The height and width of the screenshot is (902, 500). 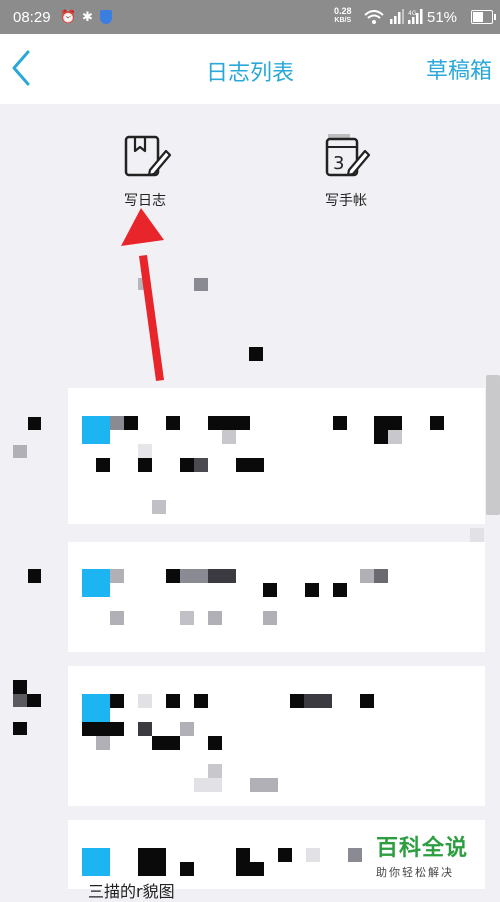 I want to click on watermark: 百科全说 助你轻松解决, so click(x=436, y=855).